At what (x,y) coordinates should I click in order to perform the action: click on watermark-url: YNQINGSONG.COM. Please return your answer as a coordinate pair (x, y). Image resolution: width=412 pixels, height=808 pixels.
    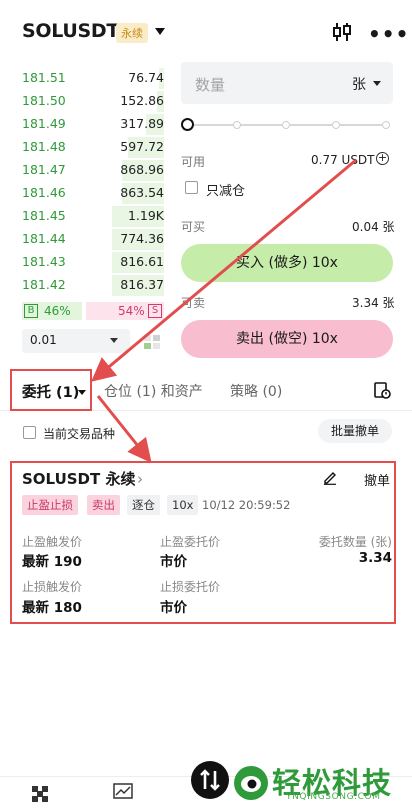
    Looking at the image, I should click on (333, 797).